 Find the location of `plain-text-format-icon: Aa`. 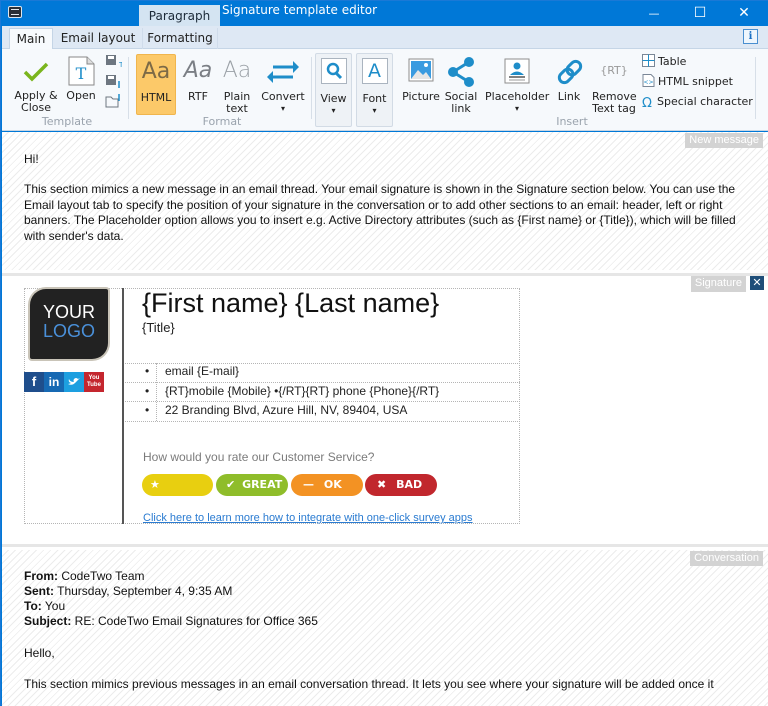

plain-text-format-icon: Aa is located at coordinates (237, 70).